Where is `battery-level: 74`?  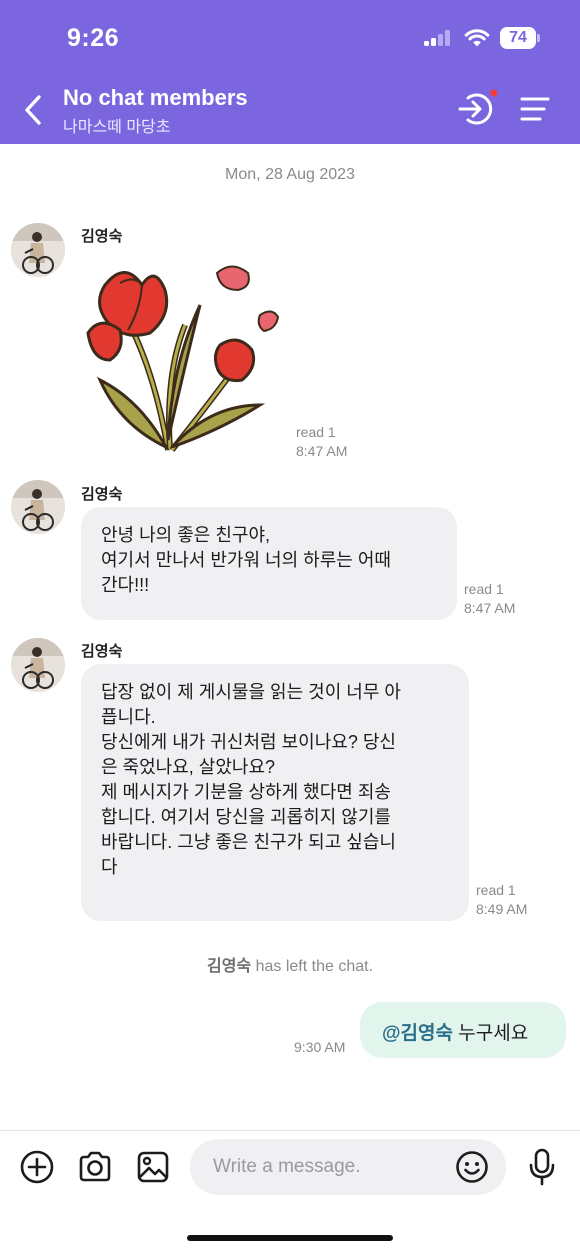 battery-level: 74 is located at coordinates (518, 38).